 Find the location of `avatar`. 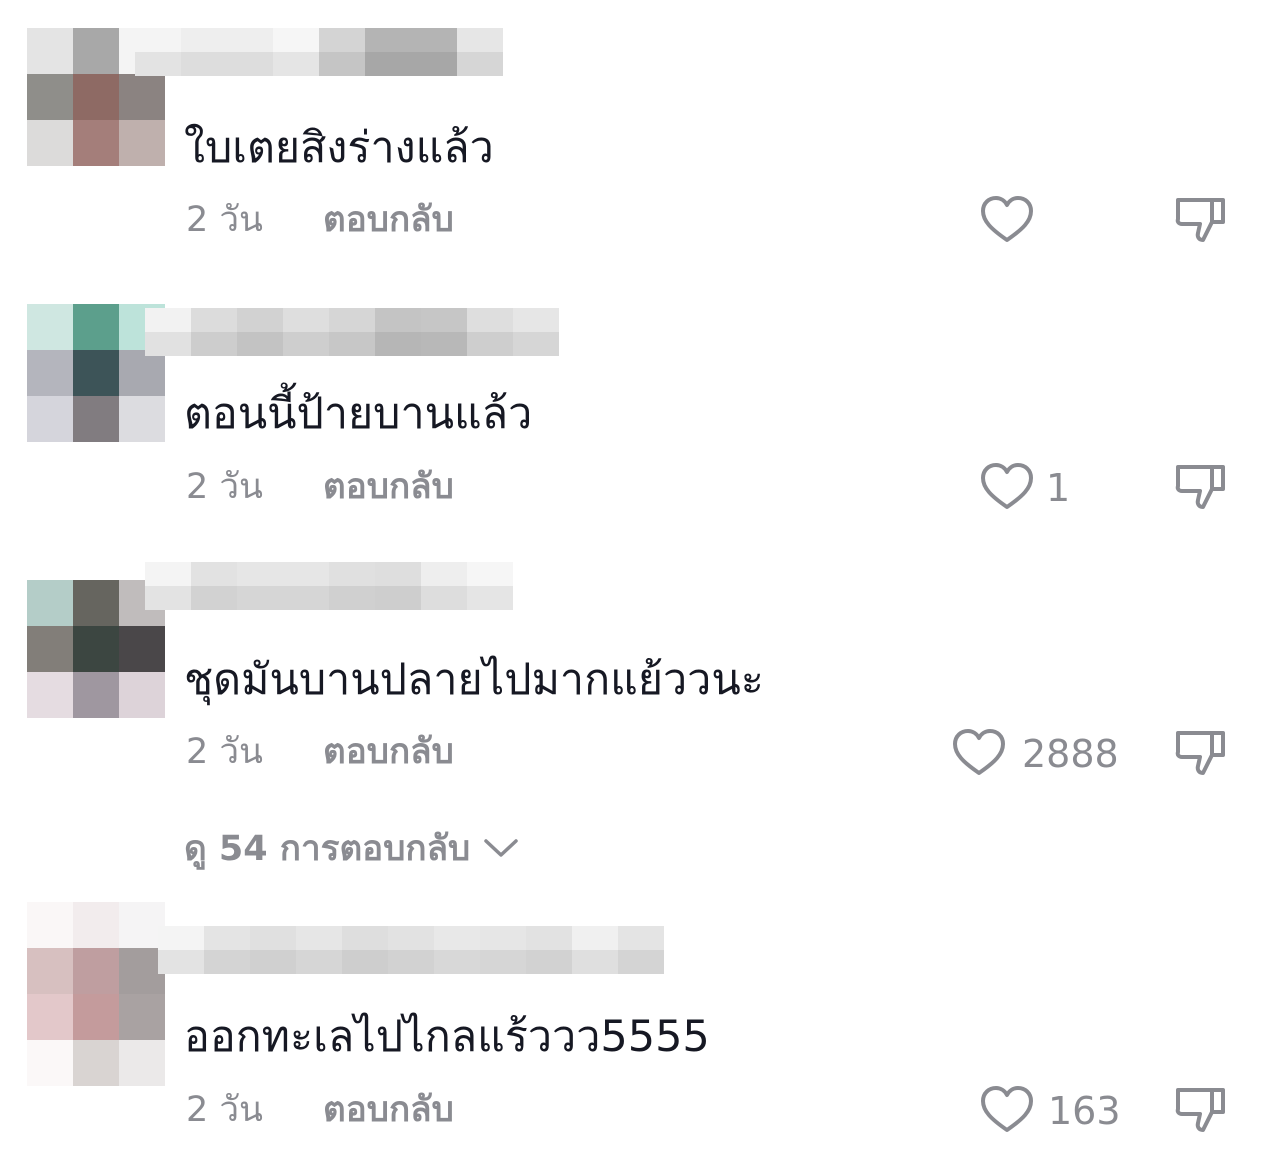

avatar is located at coordinates (96, 994).